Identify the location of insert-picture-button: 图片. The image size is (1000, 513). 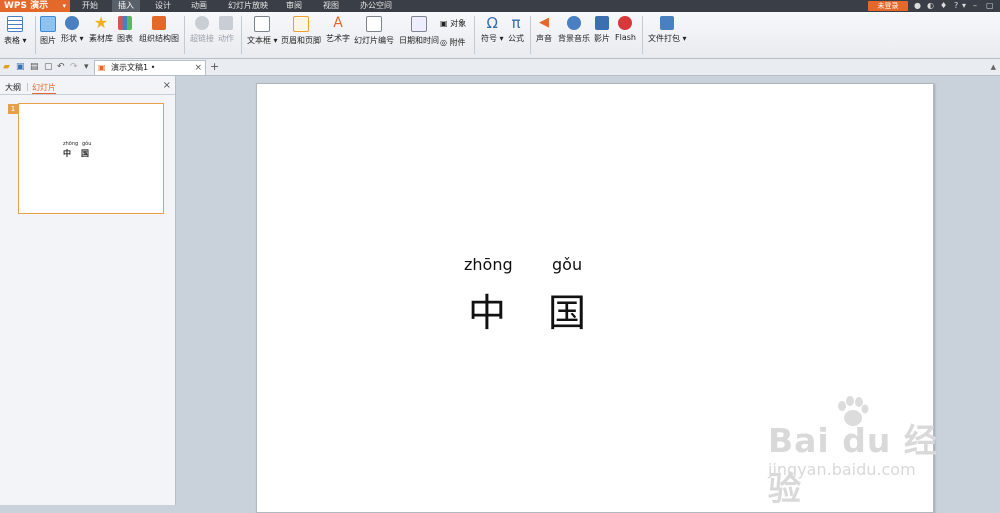
(48, 31).